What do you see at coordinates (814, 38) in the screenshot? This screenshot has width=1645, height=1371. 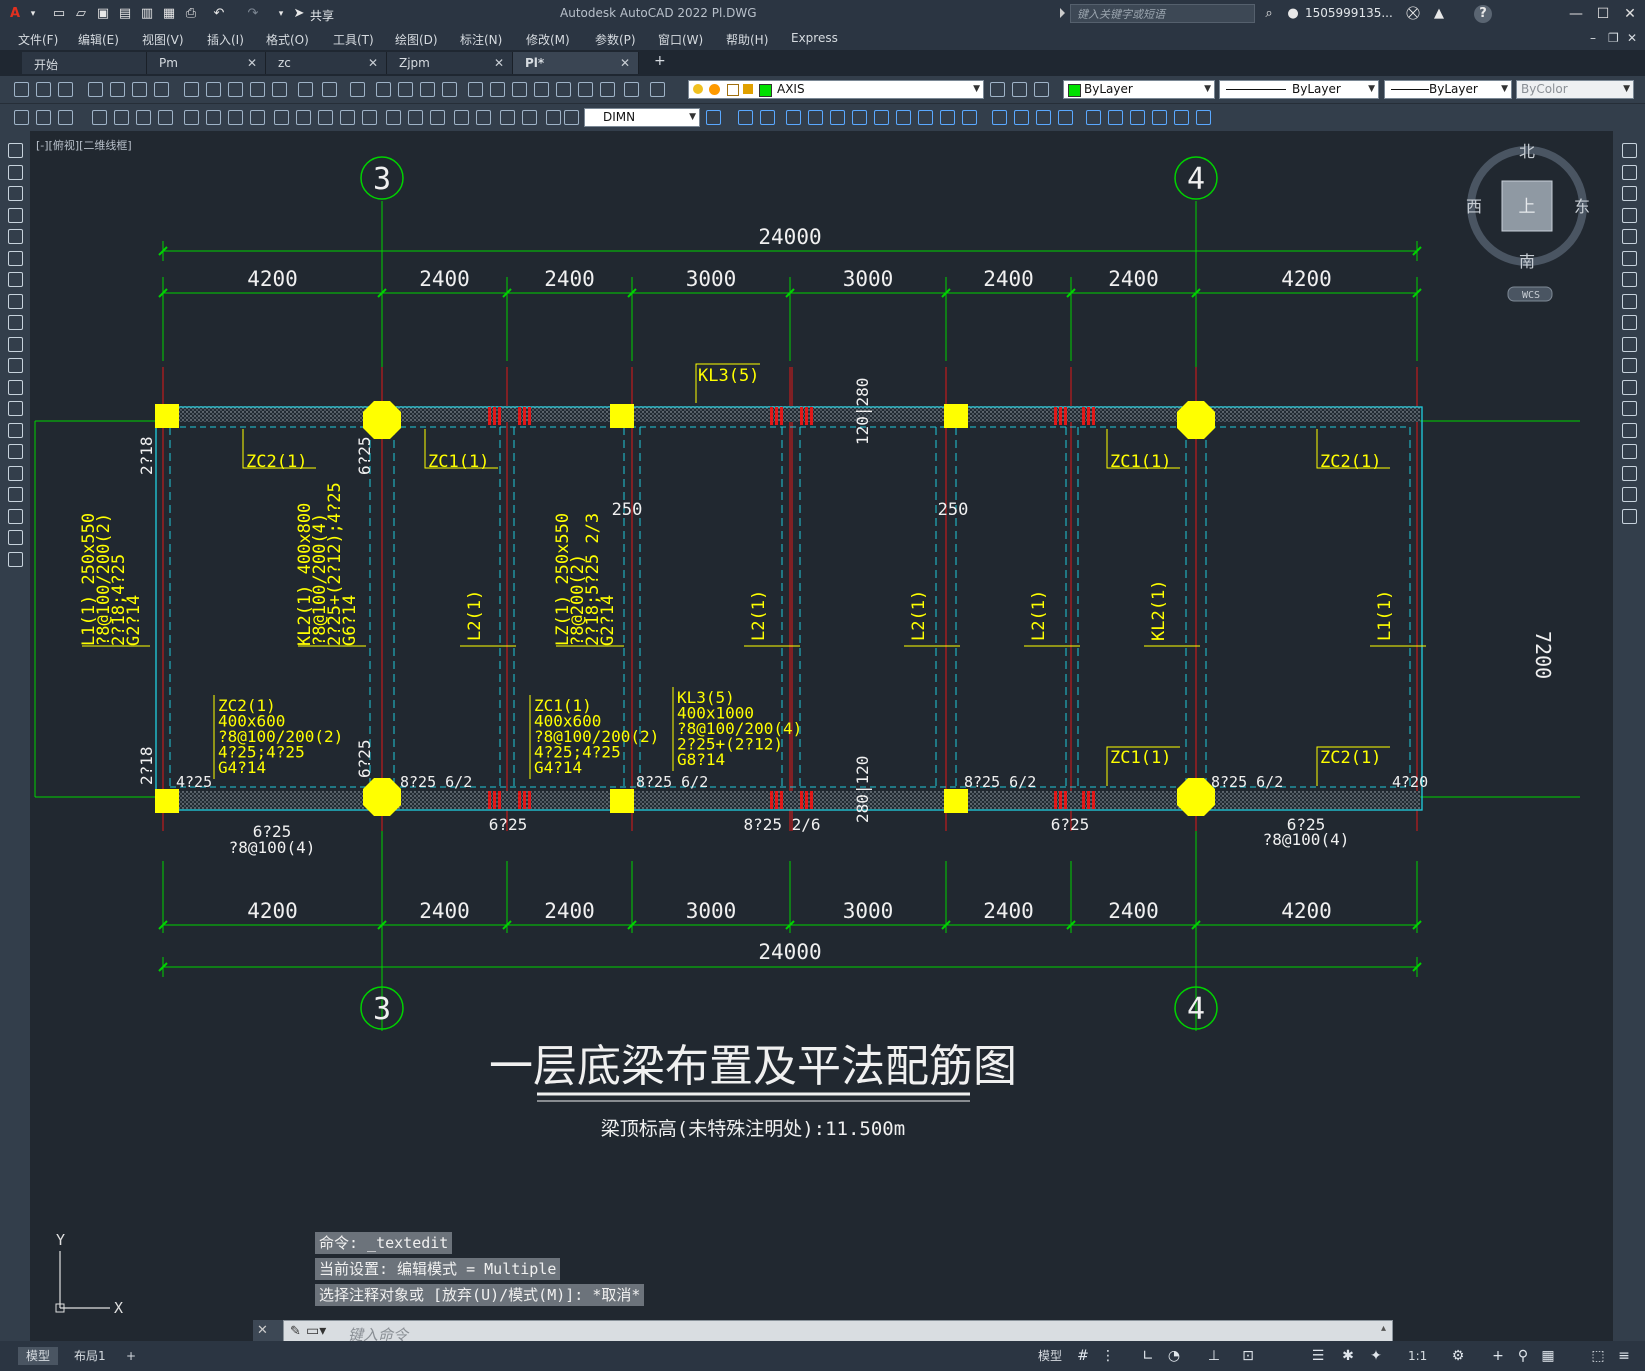 I see `menu-express: Express` at bounding box center [814, 38].